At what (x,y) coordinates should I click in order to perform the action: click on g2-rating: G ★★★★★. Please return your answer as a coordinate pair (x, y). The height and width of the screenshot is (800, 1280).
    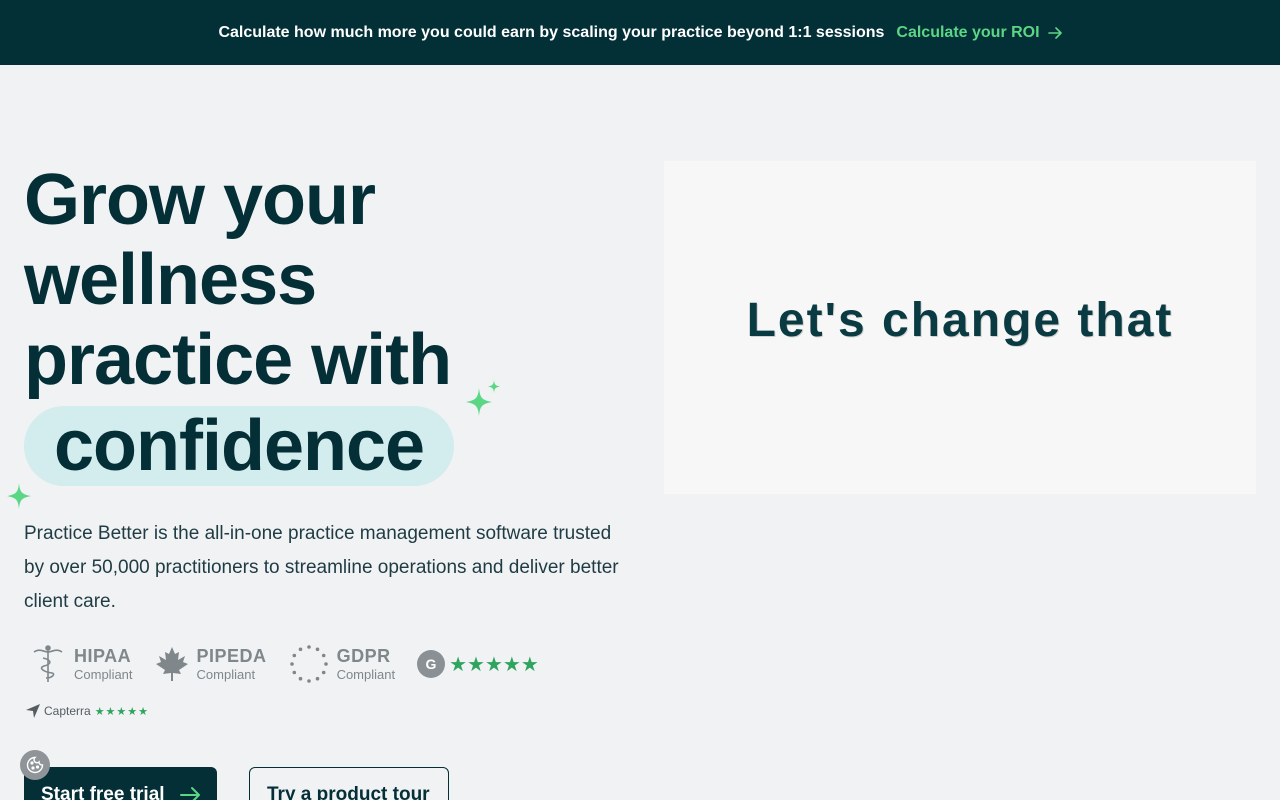
    Looking at the image, I should click on (478, 664).